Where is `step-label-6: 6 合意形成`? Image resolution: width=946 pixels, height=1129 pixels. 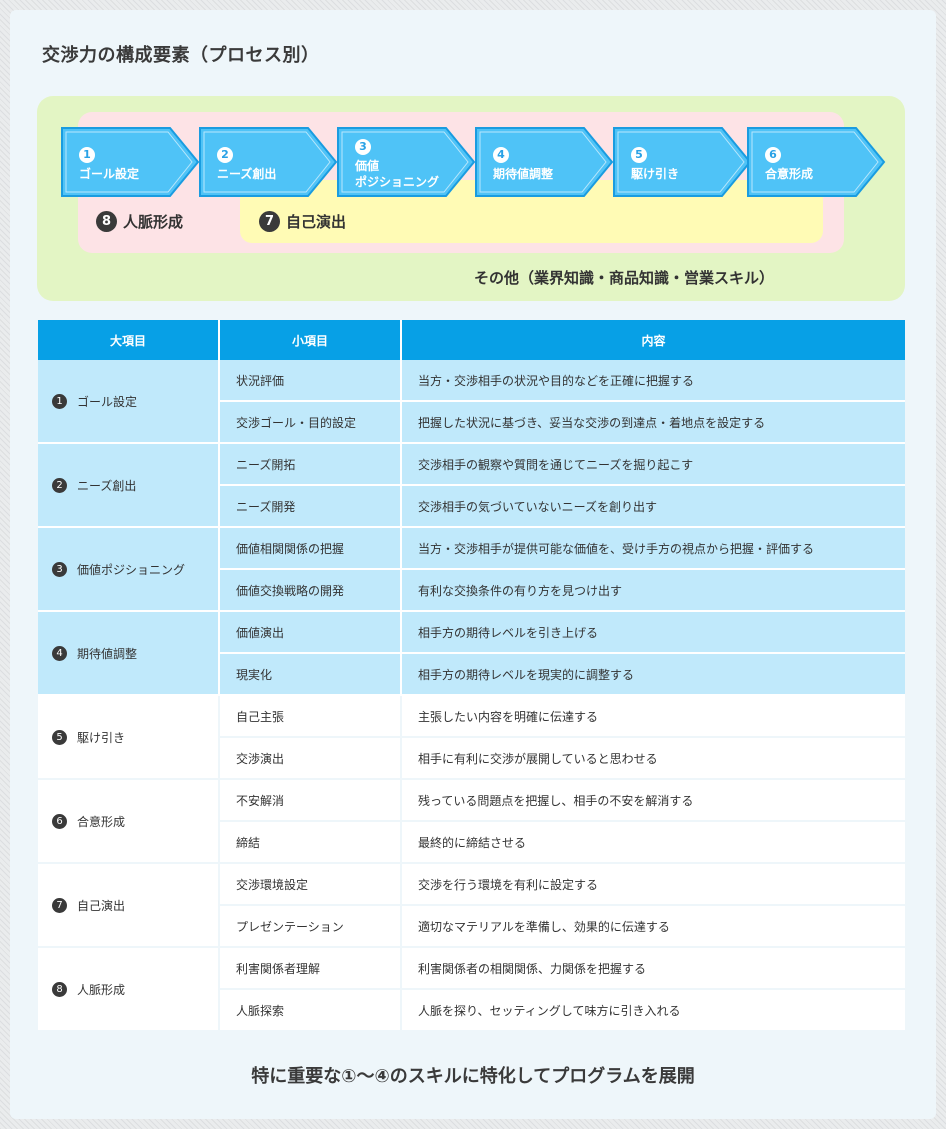
step-label-6: 6 合意形成 is located at coordinates (789, 164).